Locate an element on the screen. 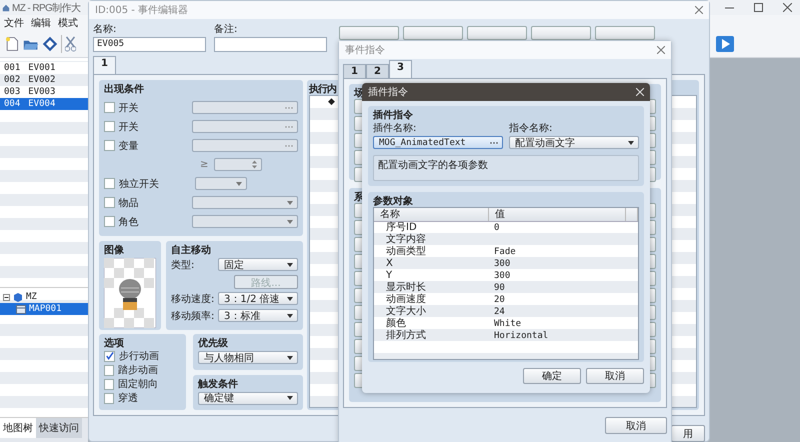 This screenshot has width=800, height=442. parameter-row: 动画速度 20 is located at coordinates (506, 300).